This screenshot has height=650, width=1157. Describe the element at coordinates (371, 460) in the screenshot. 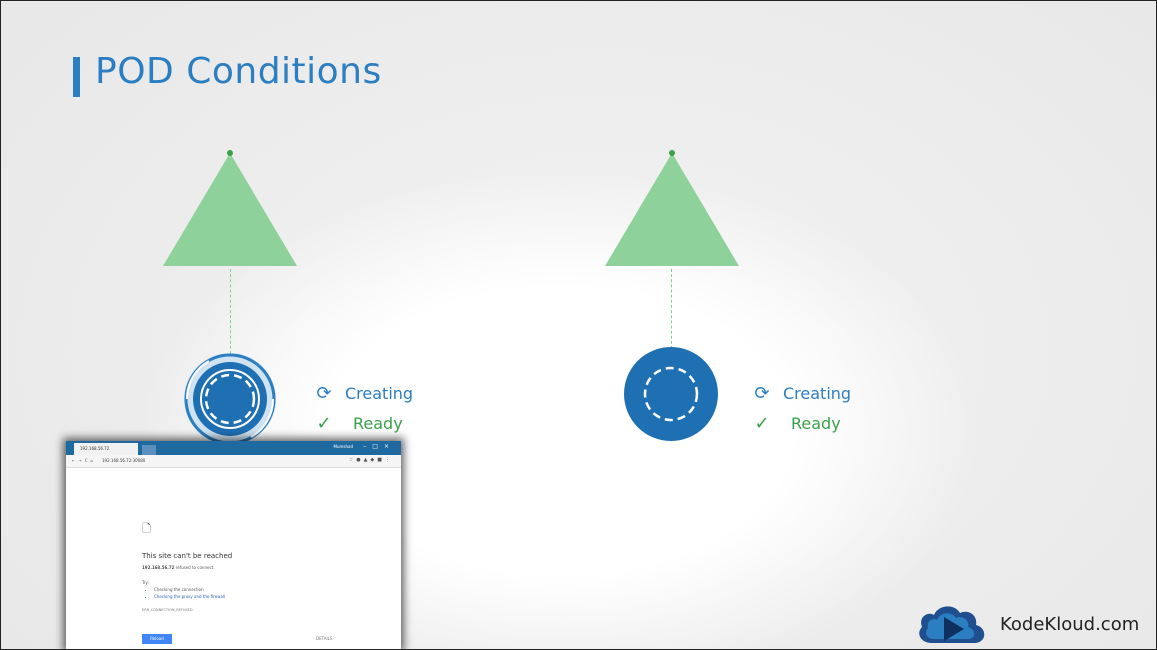

I see `toolbar-icons: ☆●▲◆■⋮` at that location.